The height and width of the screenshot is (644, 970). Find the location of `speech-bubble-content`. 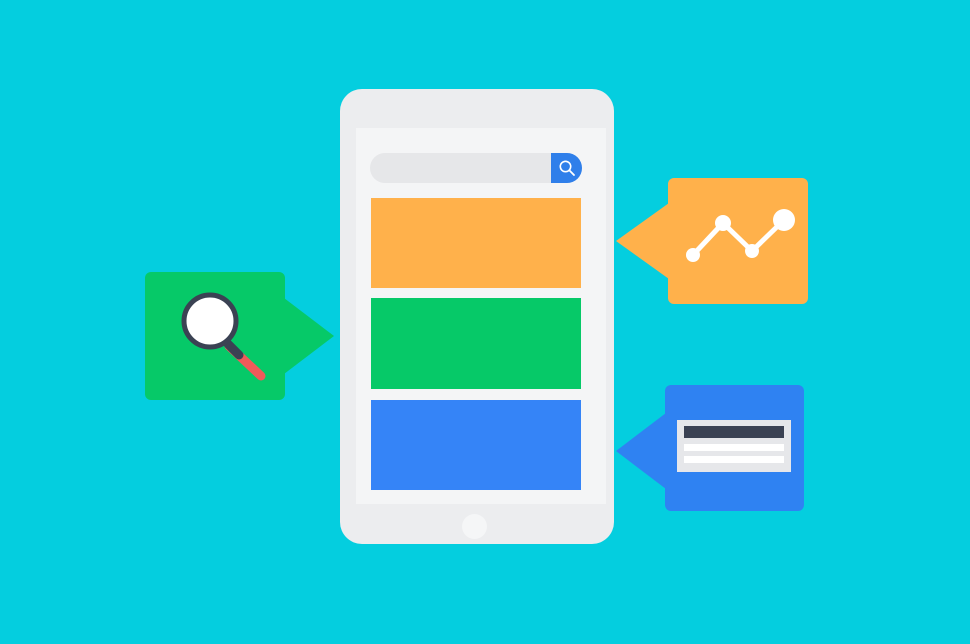

speech-bubble-content is located at coordinates (734, 448).